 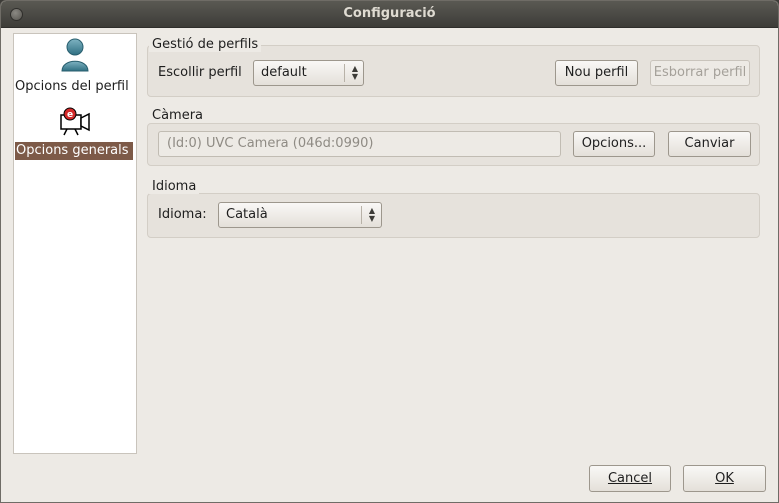 I want to click on cancel-button-label: Cancel, so click(x=630, y=478).